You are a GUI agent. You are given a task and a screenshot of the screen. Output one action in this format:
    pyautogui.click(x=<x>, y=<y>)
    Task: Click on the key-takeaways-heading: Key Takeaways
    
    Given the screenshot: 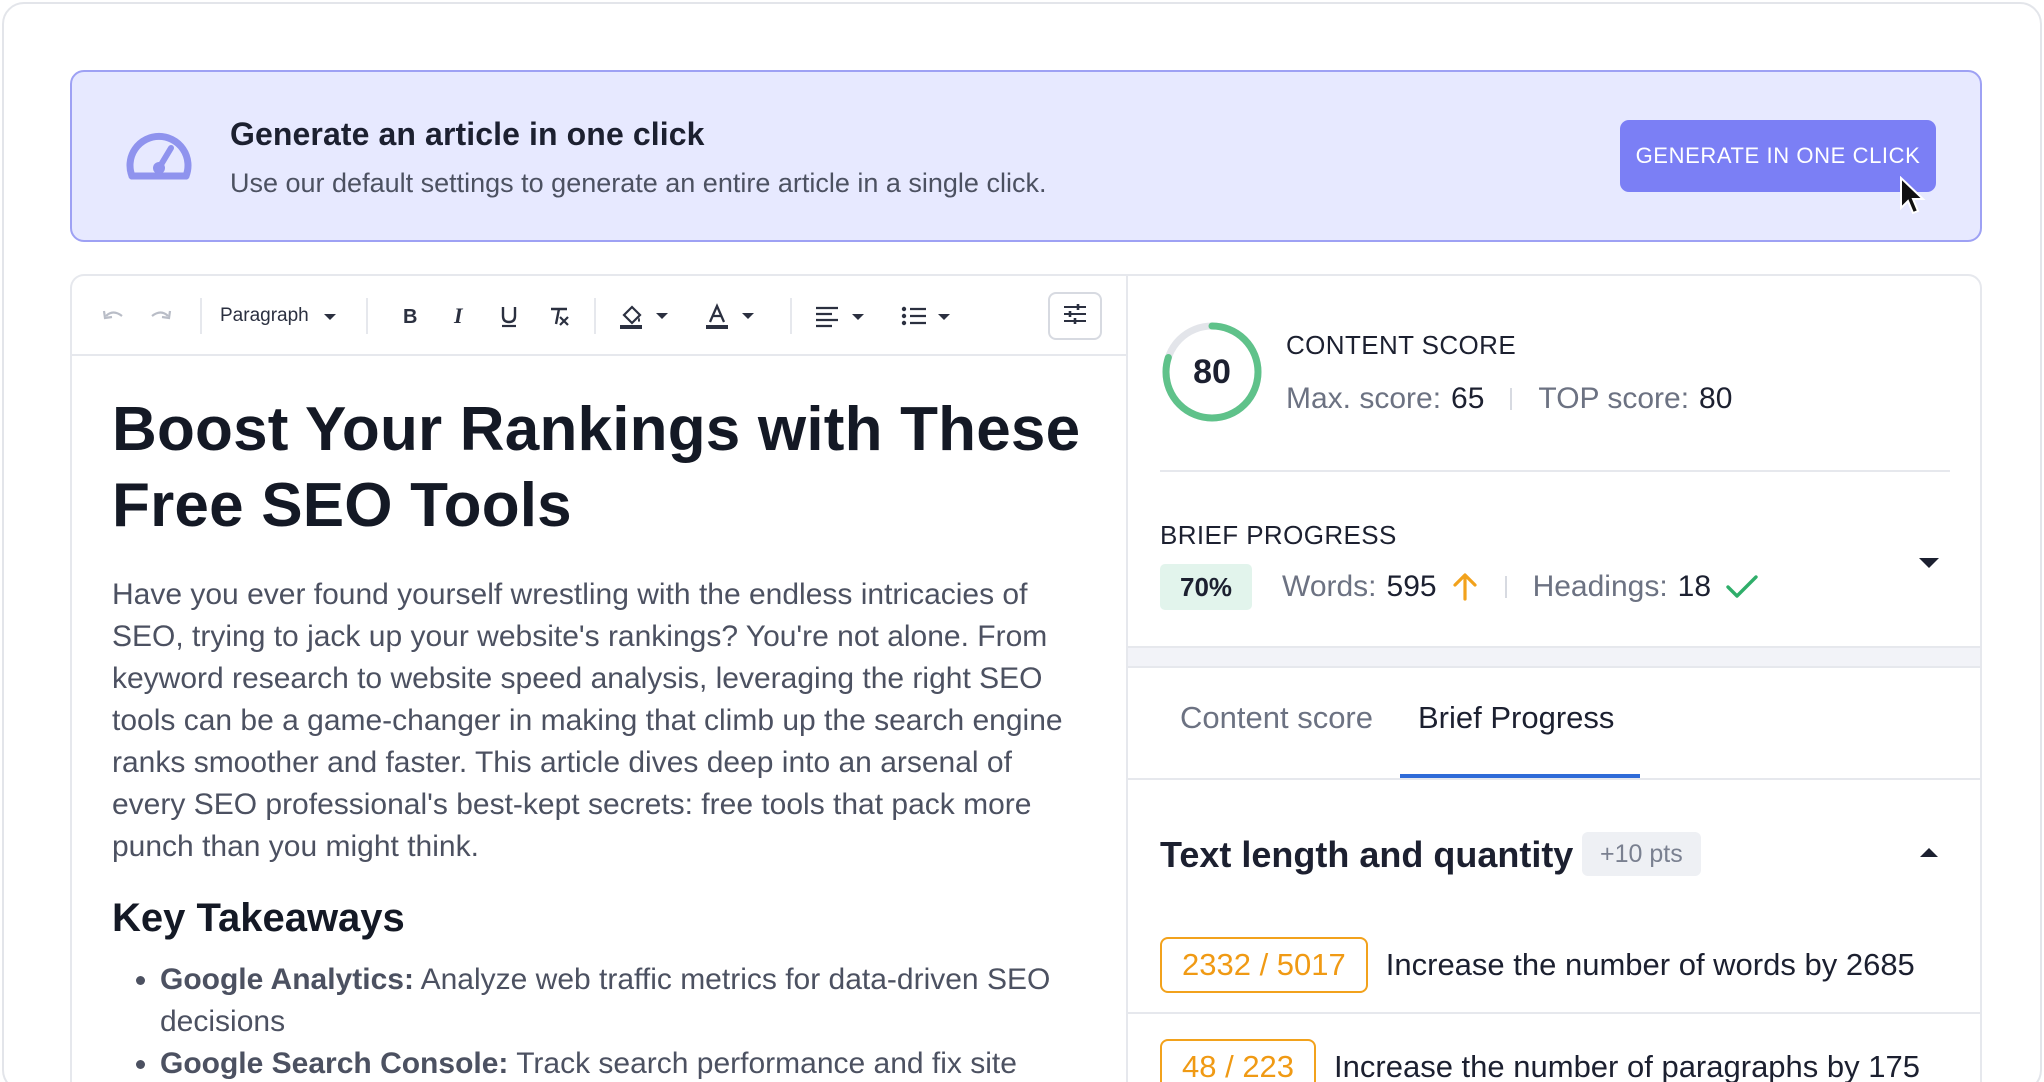 What is the action you would take?
    pyautogui.click(x=258, y=918)
    